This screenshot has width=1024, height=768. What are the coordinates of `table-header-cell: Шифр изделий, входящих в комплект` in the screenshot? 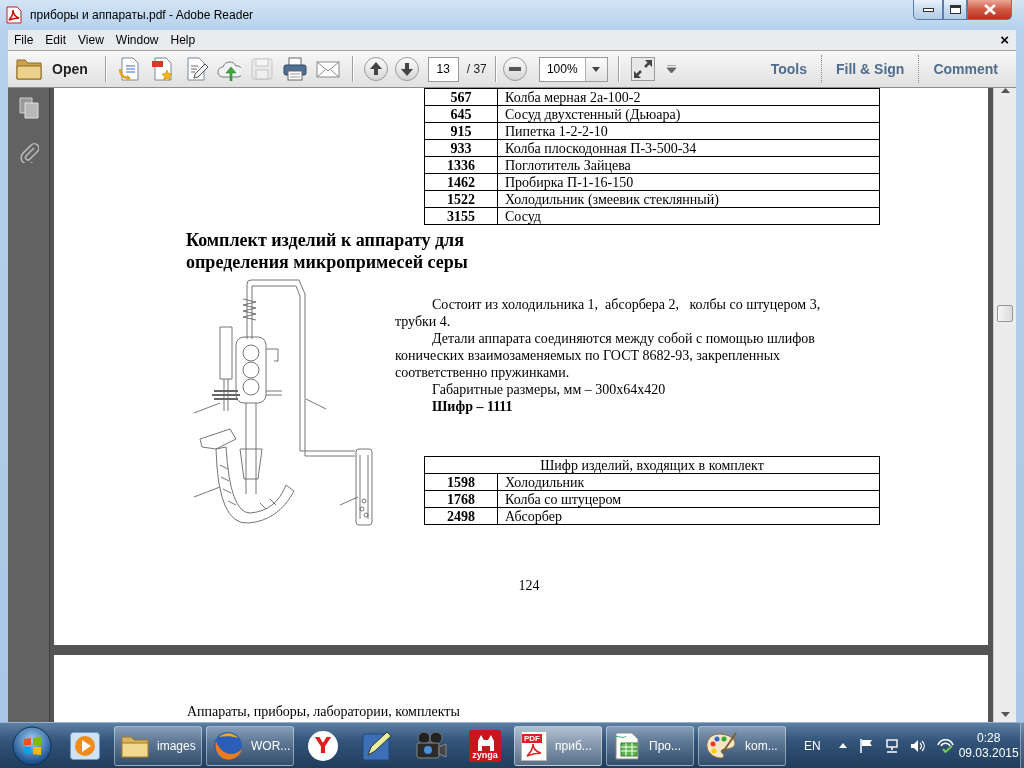 It's located at (652, 465).